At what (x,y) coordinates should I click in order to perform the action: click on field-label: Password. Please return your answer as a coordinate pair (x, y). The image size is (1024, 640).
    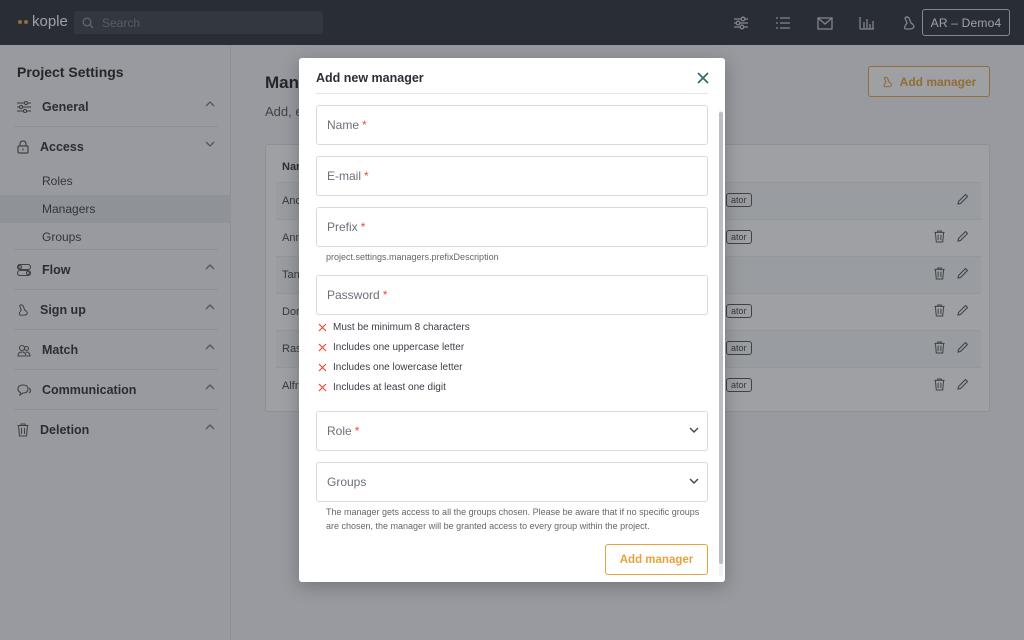
    Looking at the image, I should click on (353, 295).